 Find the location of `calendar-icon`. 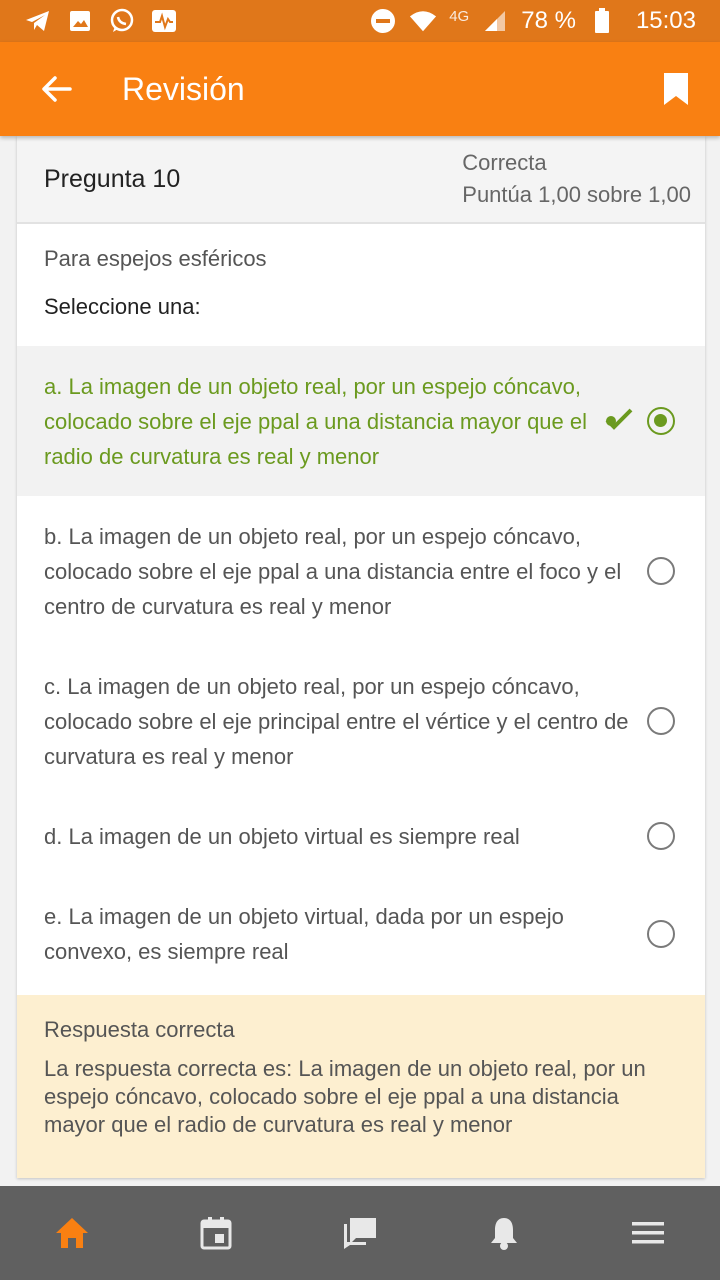

calendar-icon is located at coordinates (216, 1233).